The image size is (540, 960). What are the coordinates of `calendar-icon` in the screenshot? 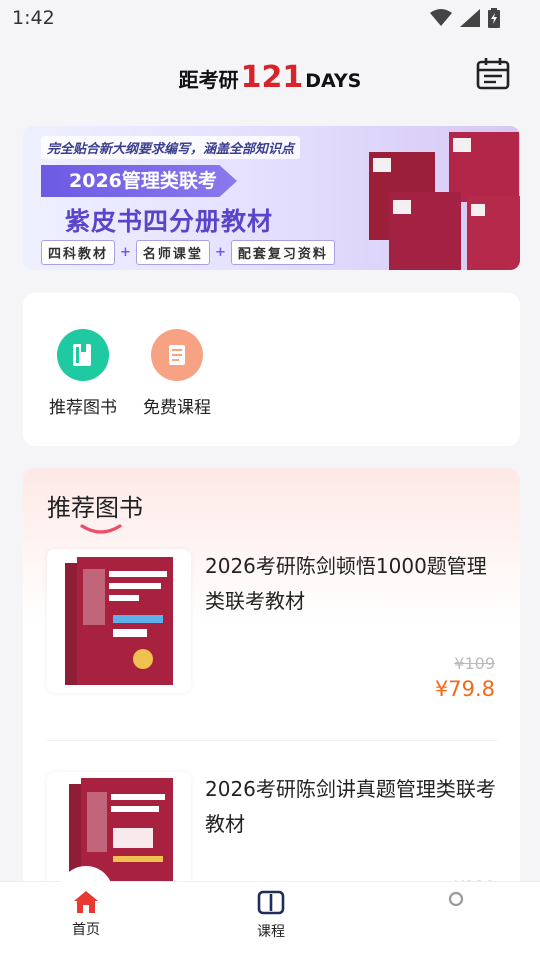 It's located at (493, 74).